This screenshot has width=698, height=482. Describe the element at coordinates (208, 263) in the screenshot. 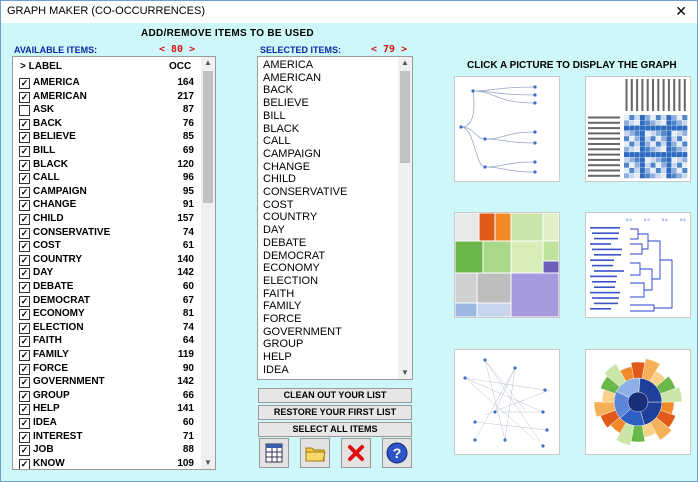

I see `available-list-scrollbar: ▲ ▼` at that location.